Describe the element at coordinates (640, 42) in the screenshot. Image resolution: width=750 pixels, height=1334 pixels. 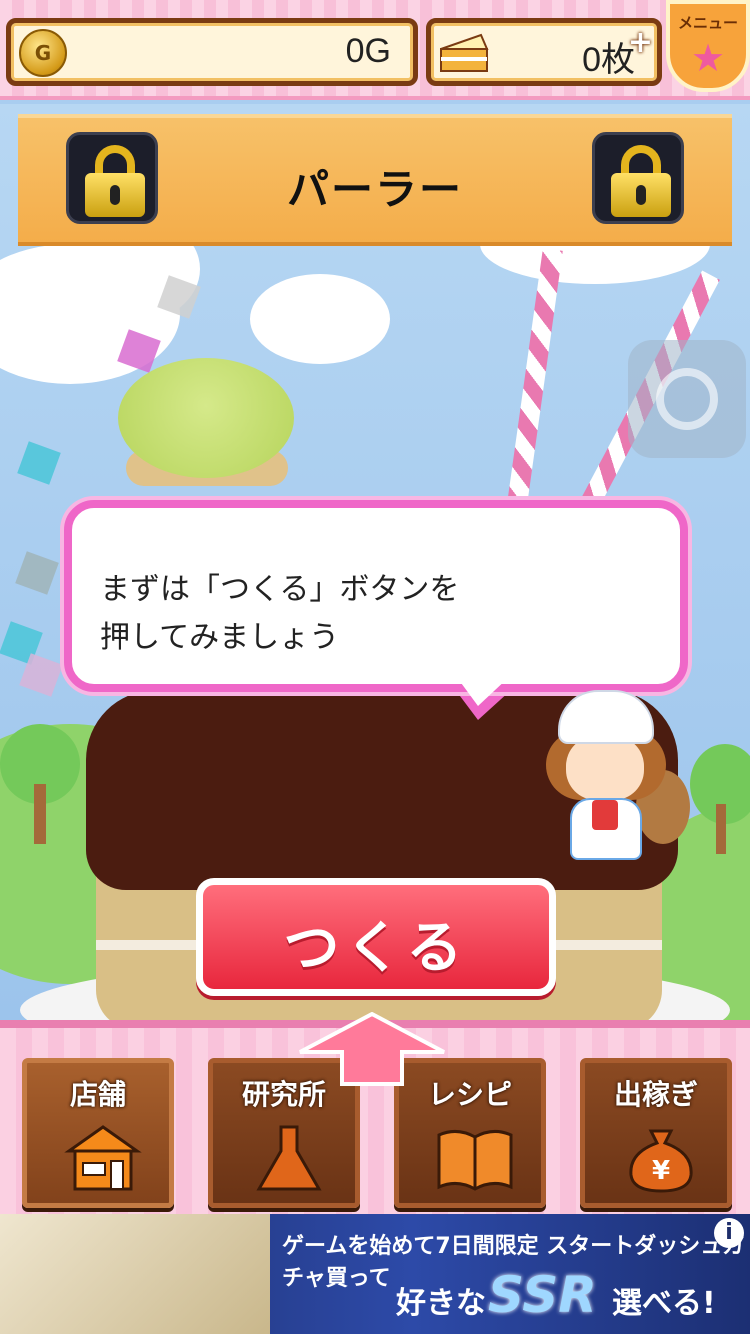
I see `add-cake-icon: +` at that location.